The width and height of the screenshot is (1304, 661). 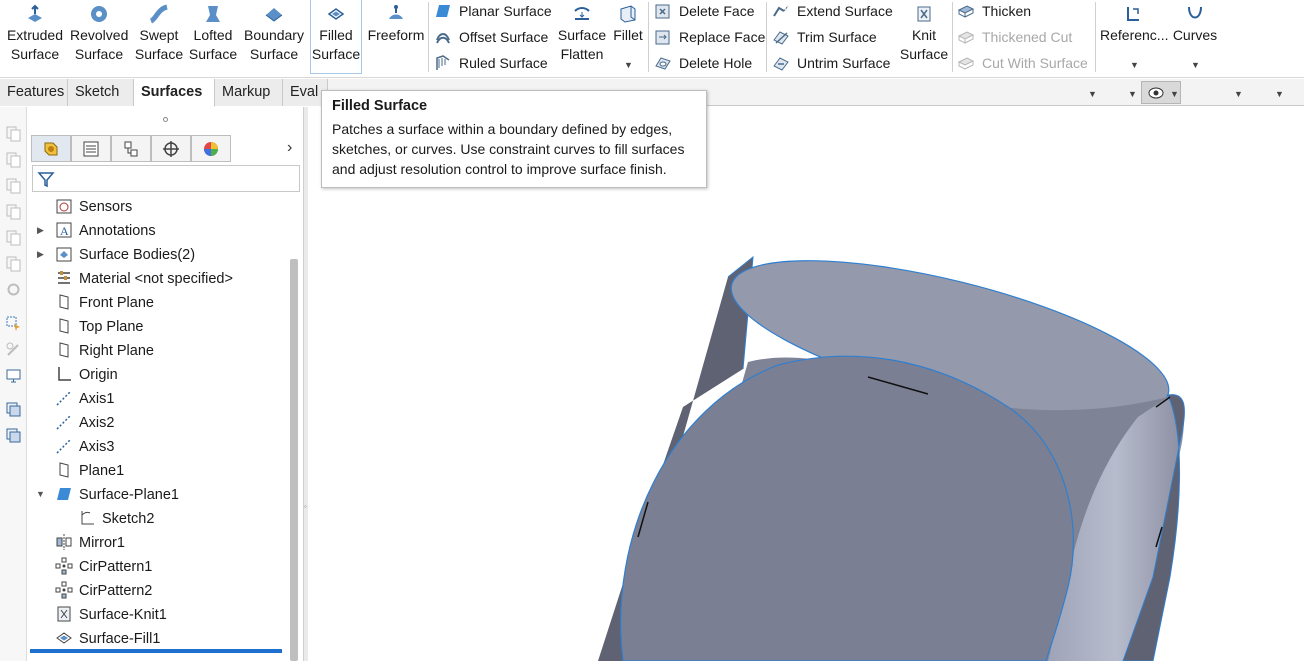 What do you see at coordinates (125, 255) in the screenshot?
I see `tree-item-surface-bodies: Surface Bodies(2)` at bounding box center [125, 255].